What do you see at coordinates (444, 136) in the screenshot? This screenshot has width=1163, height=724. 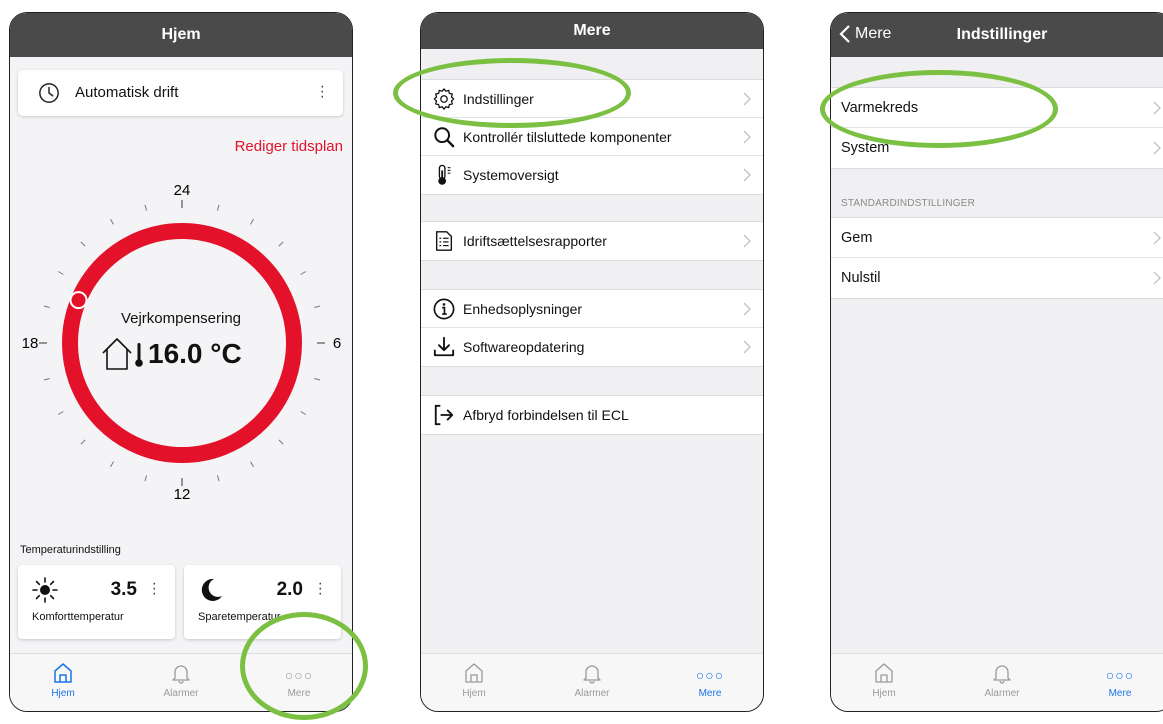 I see `magnifier-icon` at bounding box center [444, 136].